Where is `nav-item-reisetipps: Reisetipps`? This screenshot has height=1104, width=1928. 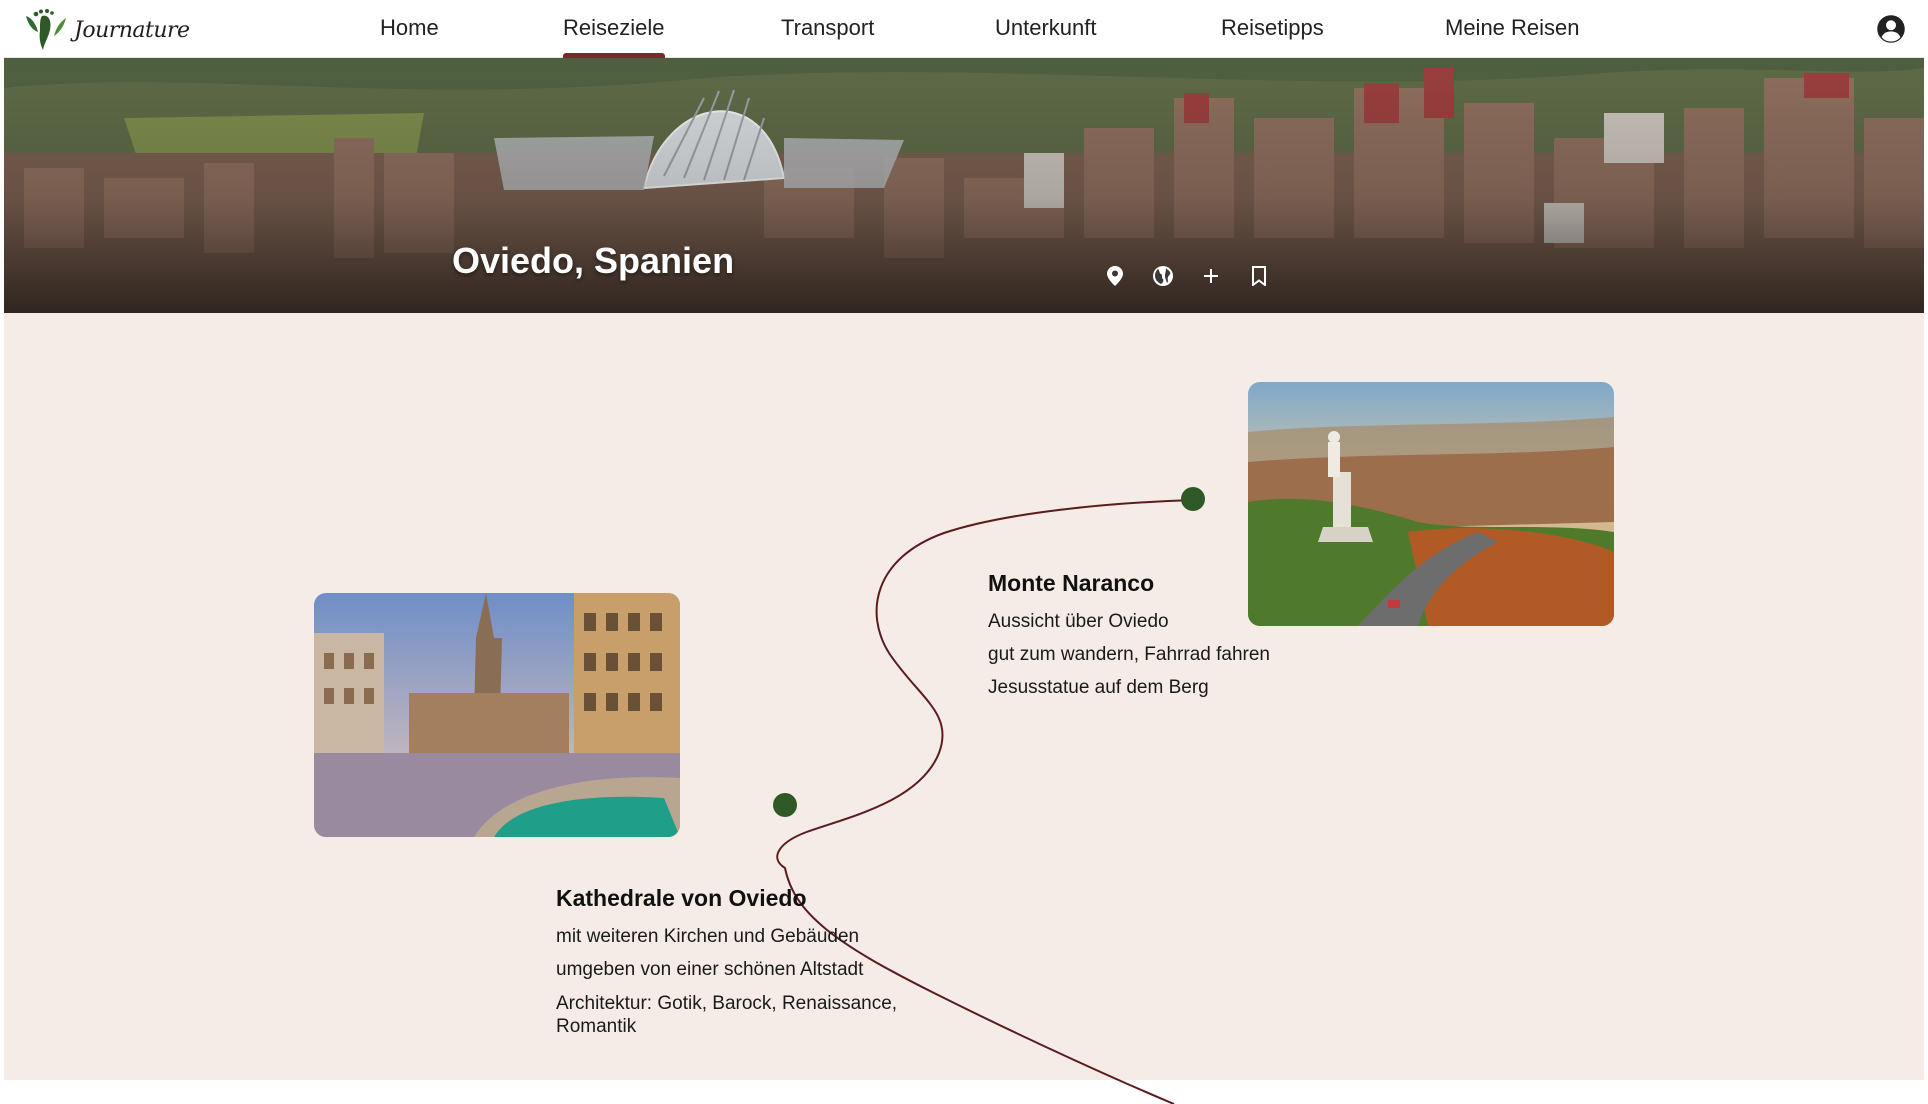
nav-item-reisetipps: Reisetipps is located at coordinates (1272, 36).